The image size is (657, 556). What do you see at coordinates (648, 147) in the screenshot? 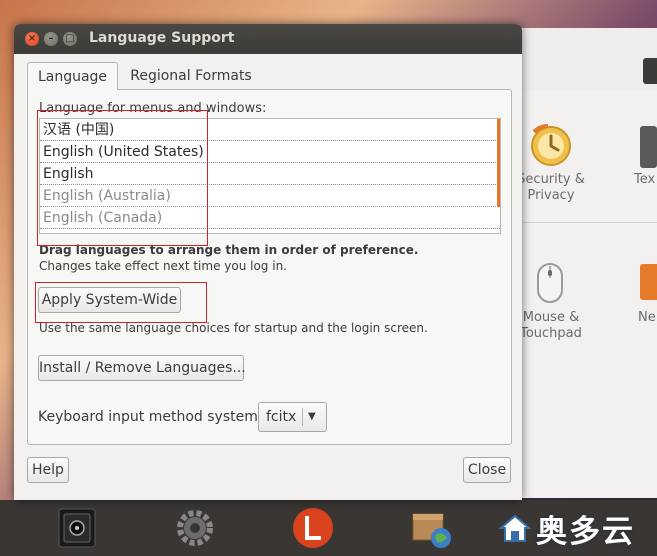
I see `text-entry-icon` at bounding box center [648, 147].